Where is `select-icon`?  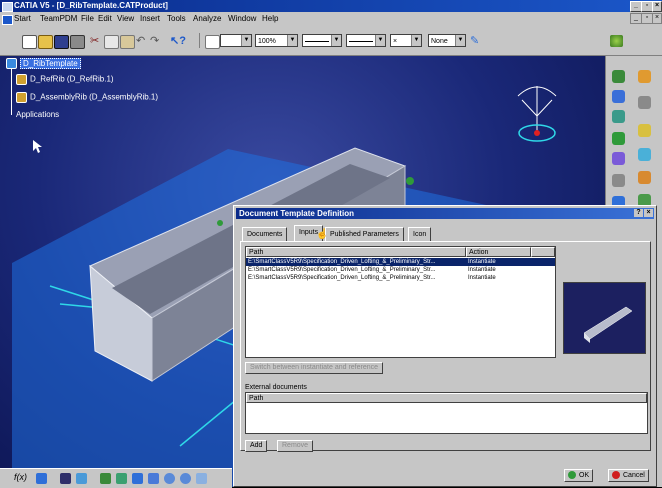
select-icon is located at coordinates (644, 76).